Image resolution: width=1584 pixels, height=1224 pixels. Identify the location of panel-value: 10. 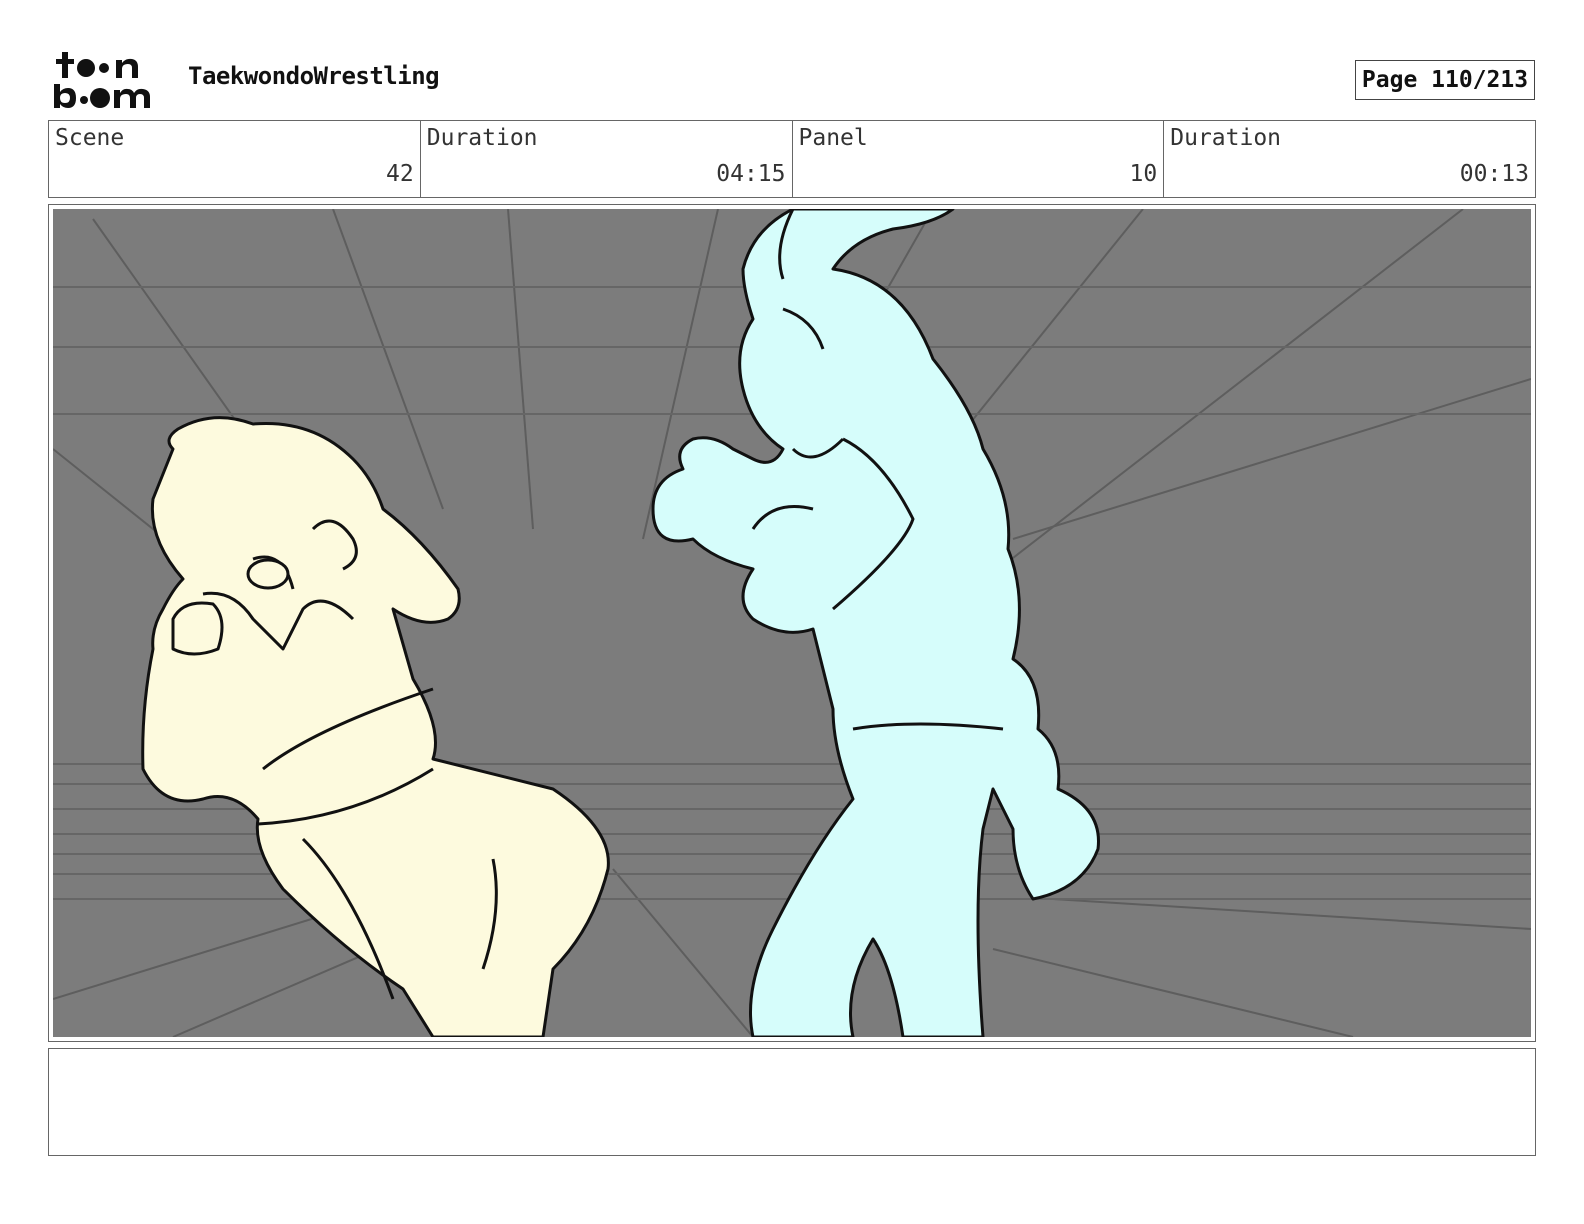
(1143, 174).